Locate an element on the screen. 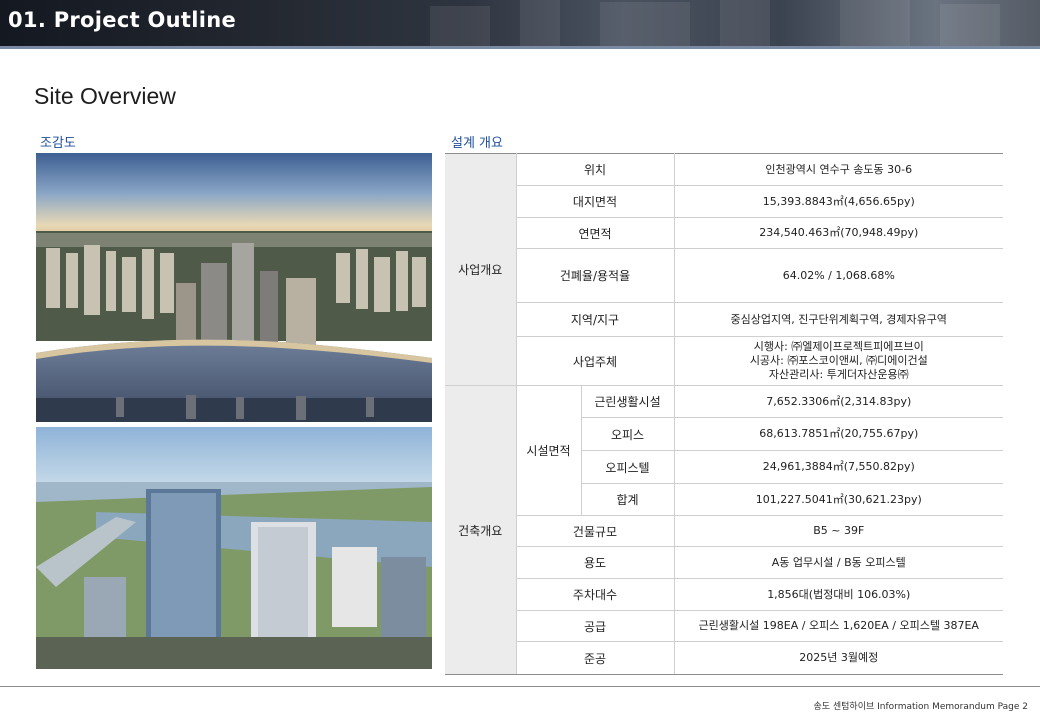 This screenshot has width=1040, height=720. row-value: A동 업무시설 / B동 오피스텔 is located at coordinates (838, 562).